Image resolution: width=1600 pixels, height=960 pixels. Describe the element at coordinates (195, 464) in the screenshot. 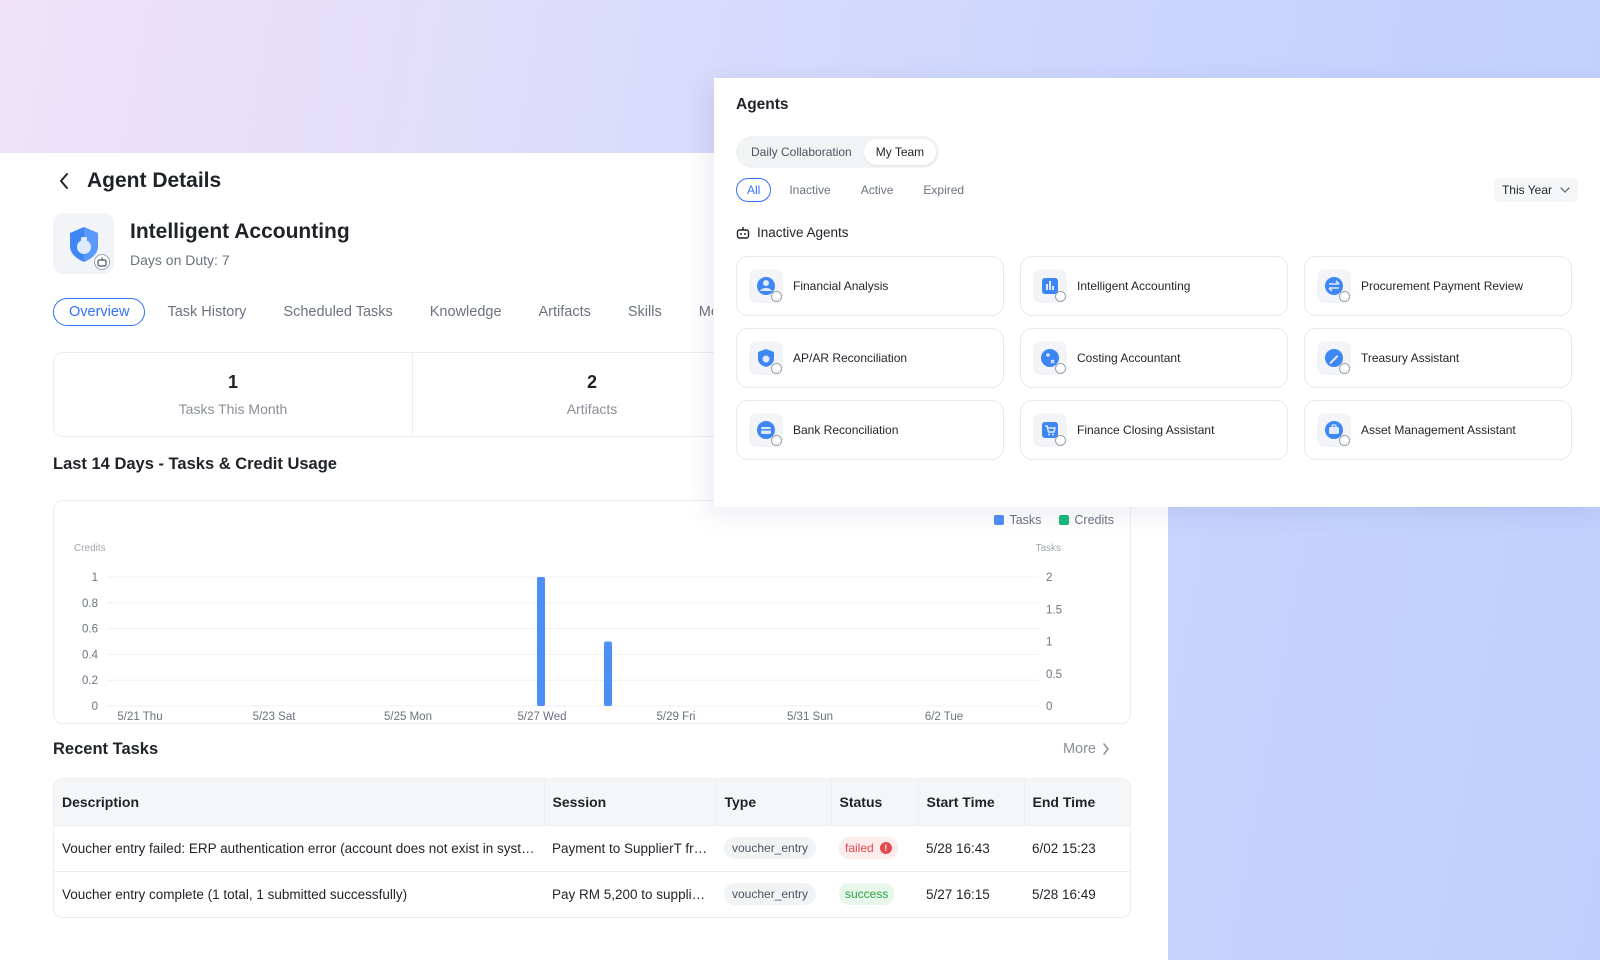

I see `chart-section-title: Last 14 Days - Tasks & Credit Usage` at that location.